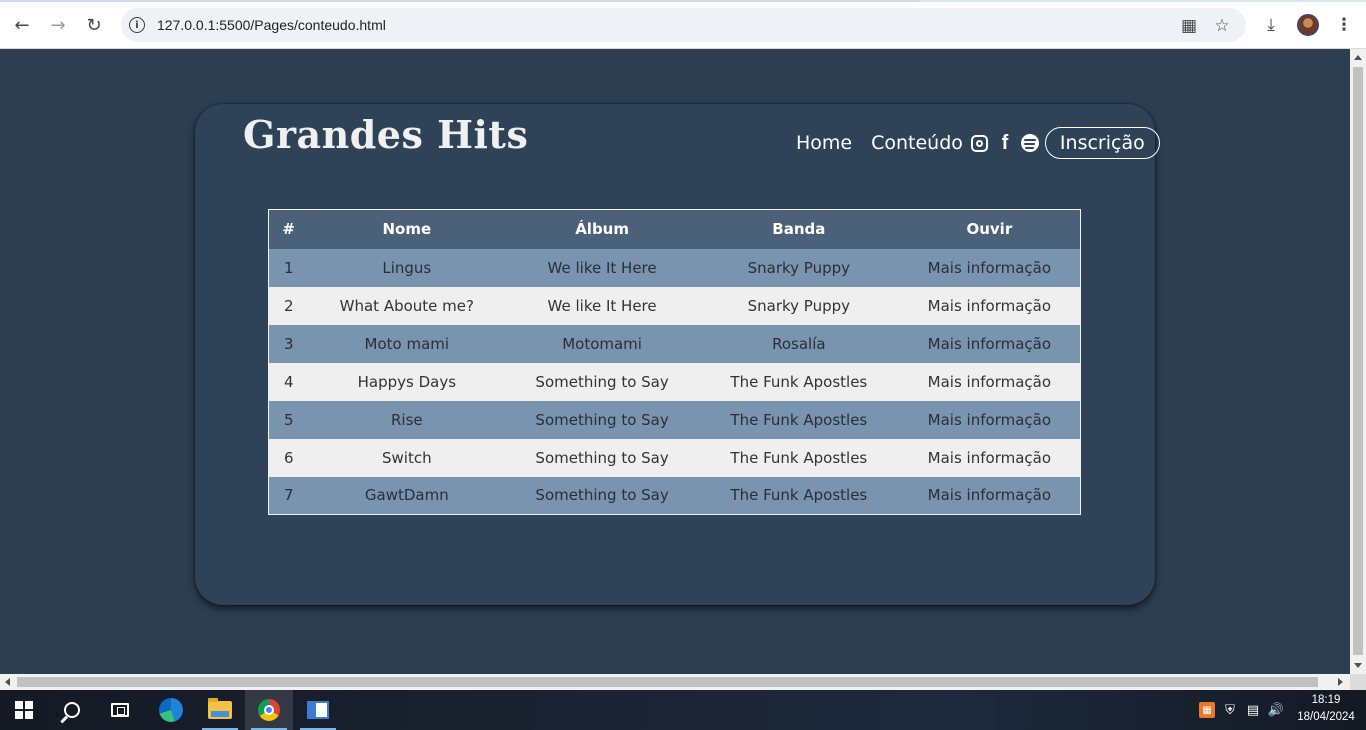 This screenshot has width=1366, height=730. Describe the element at coordinates (385, 134) in the screenshot. I see `site-brand: Grandes Hits` at that location.